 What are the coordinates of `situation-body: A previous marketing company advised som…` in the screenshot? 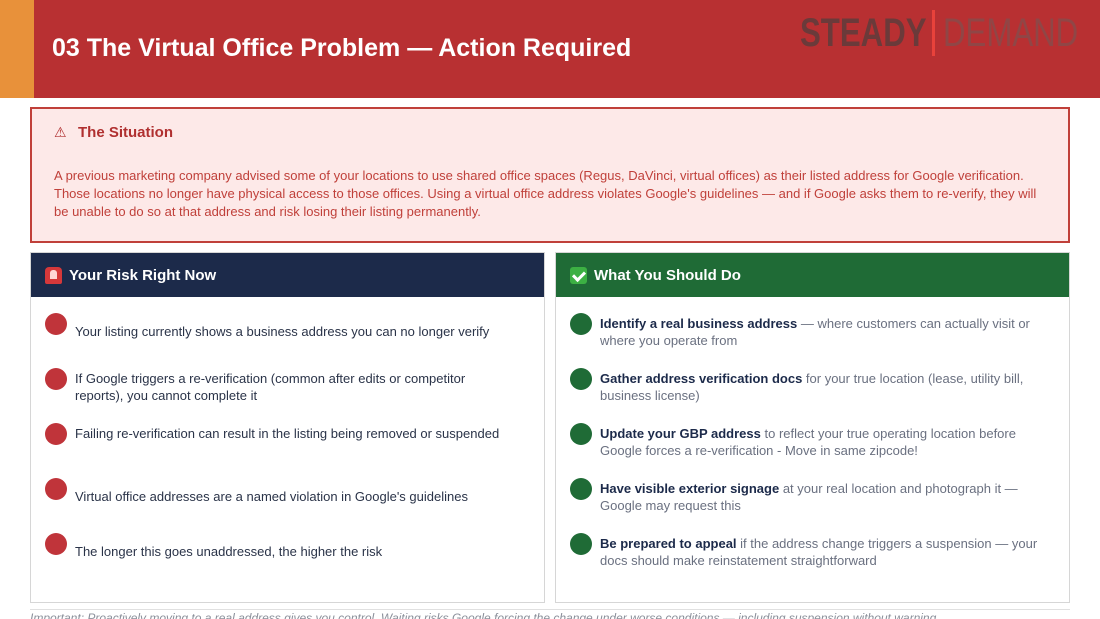 It's located at (545, 193).